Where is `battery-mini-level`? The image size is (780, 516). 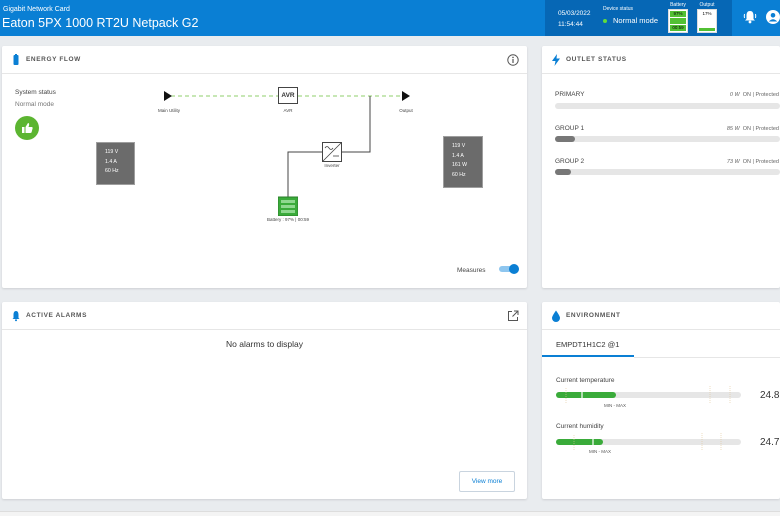 battery-mini-level is located at coordinates (678, 21).